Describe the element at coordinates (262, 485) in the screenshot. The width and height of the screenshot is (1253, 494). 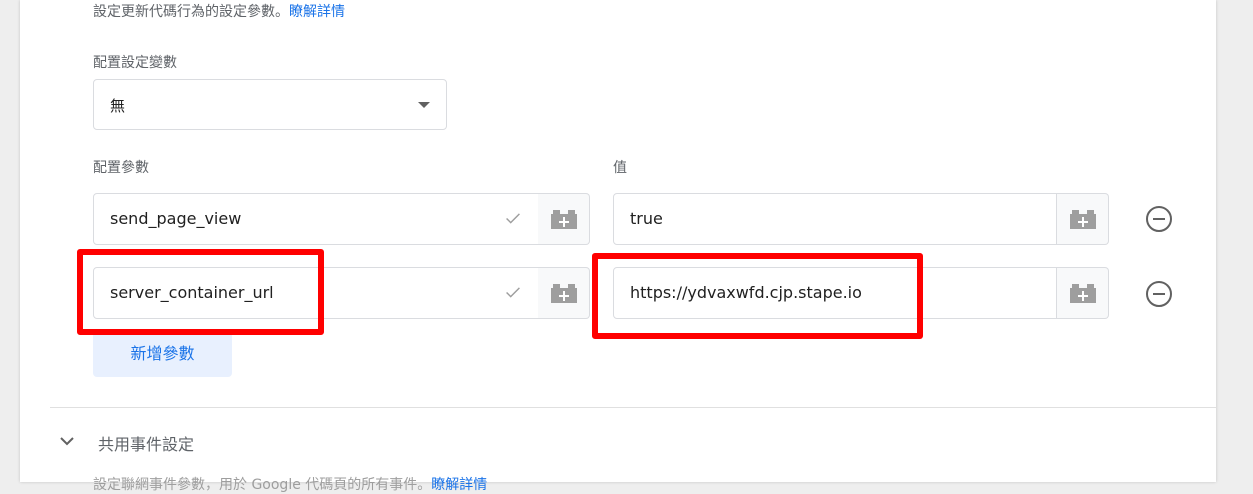
I see `shared-section-description-text: 設定聯網事件參數，用於 Google 代碼頁的所有事件。` at that location.